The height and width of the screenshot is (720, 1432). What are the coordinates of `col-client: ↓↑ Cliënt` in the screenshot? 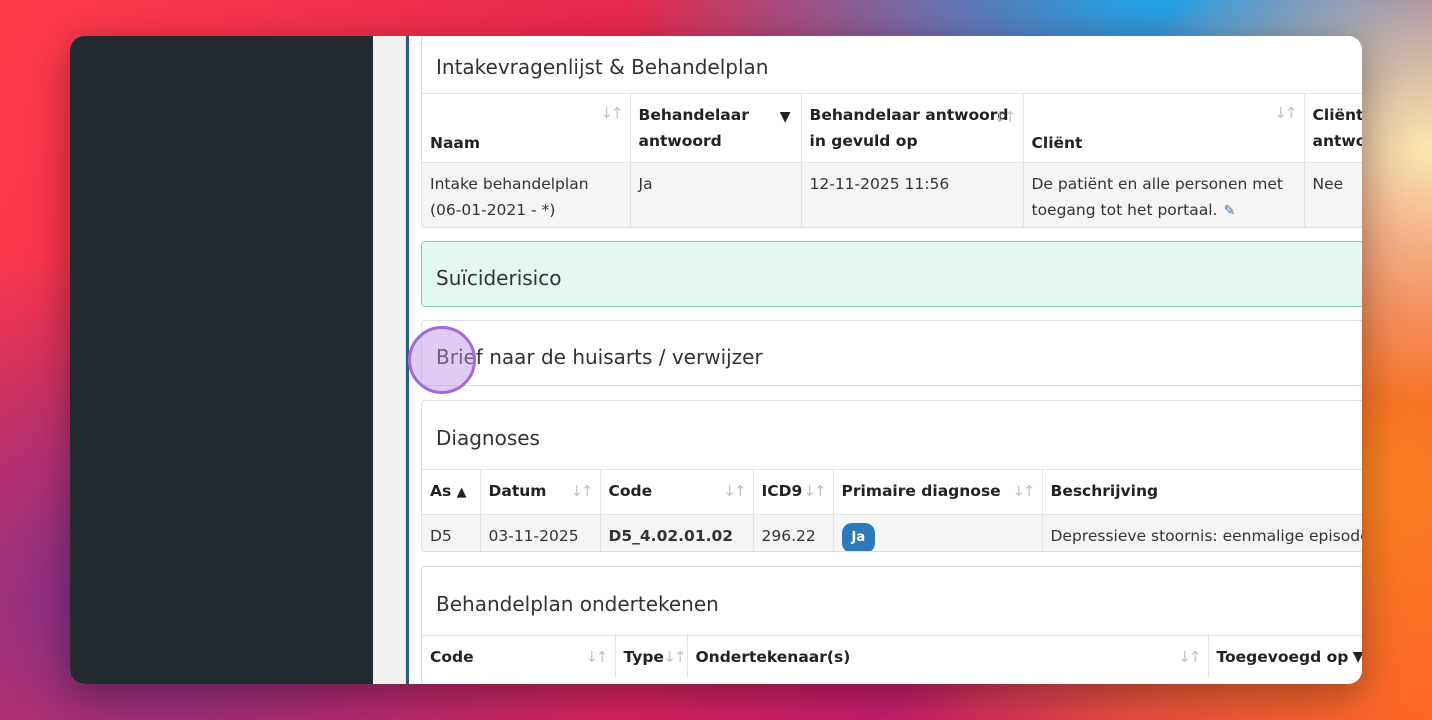 It's located at (1164, 128).